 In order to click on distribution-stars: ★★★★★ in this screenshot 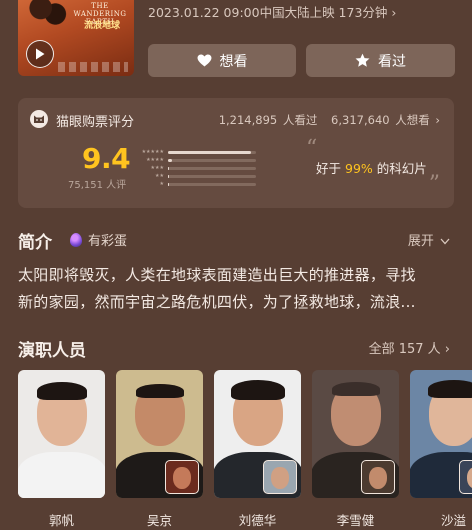, I will do `click(152, 152)`.